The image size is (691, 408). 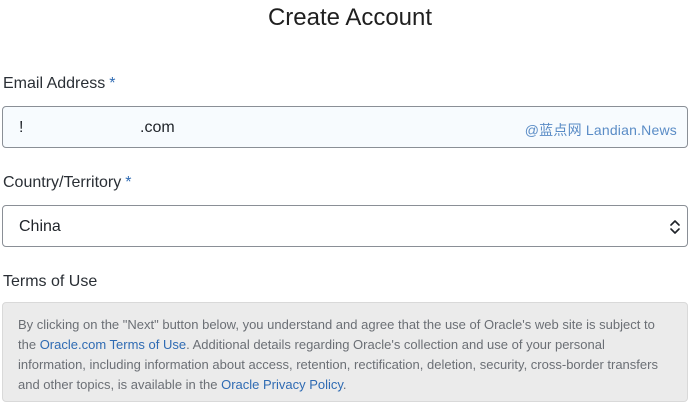 I want to click on email-label-text: Email Address, so click(x=54, y=83).